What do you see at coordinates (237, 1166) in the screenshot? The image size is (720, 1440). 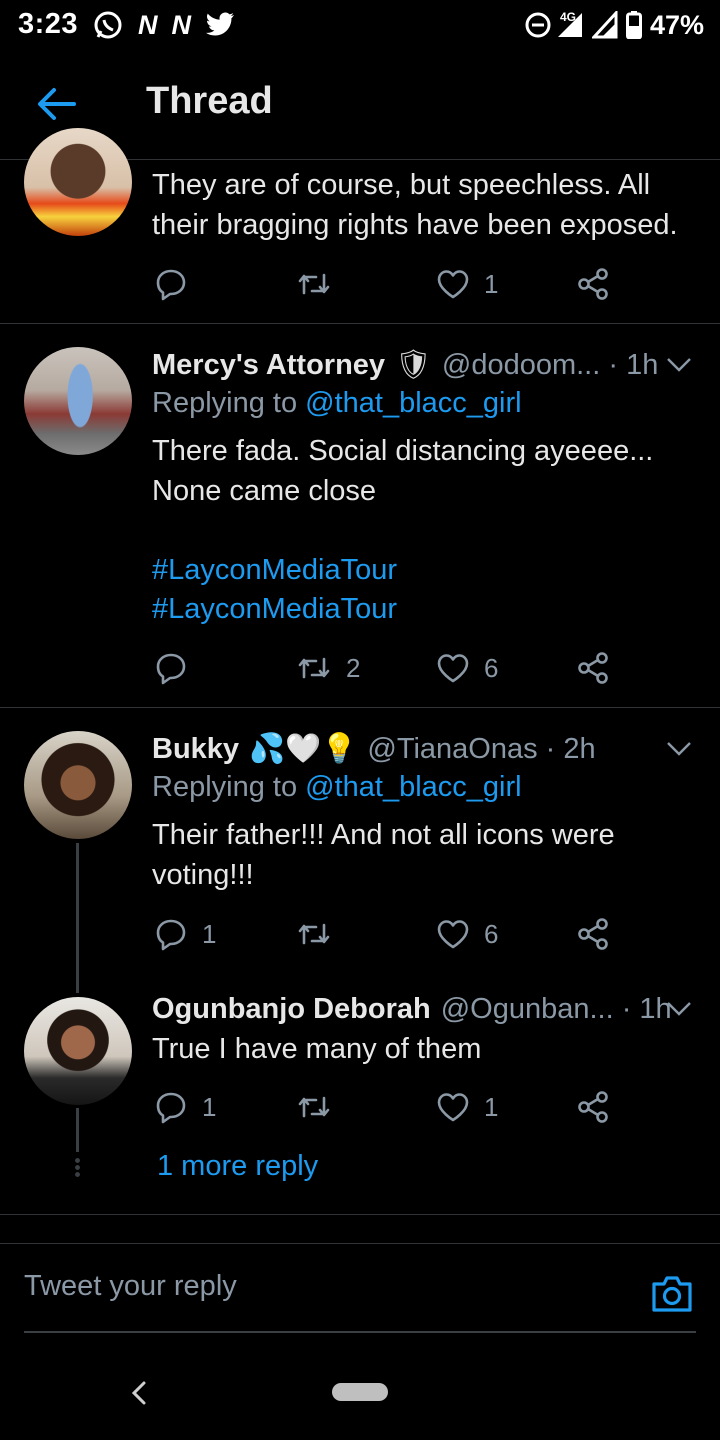 I see `more-replies-link: 1 more reply` at bounding box center [237, 1166].